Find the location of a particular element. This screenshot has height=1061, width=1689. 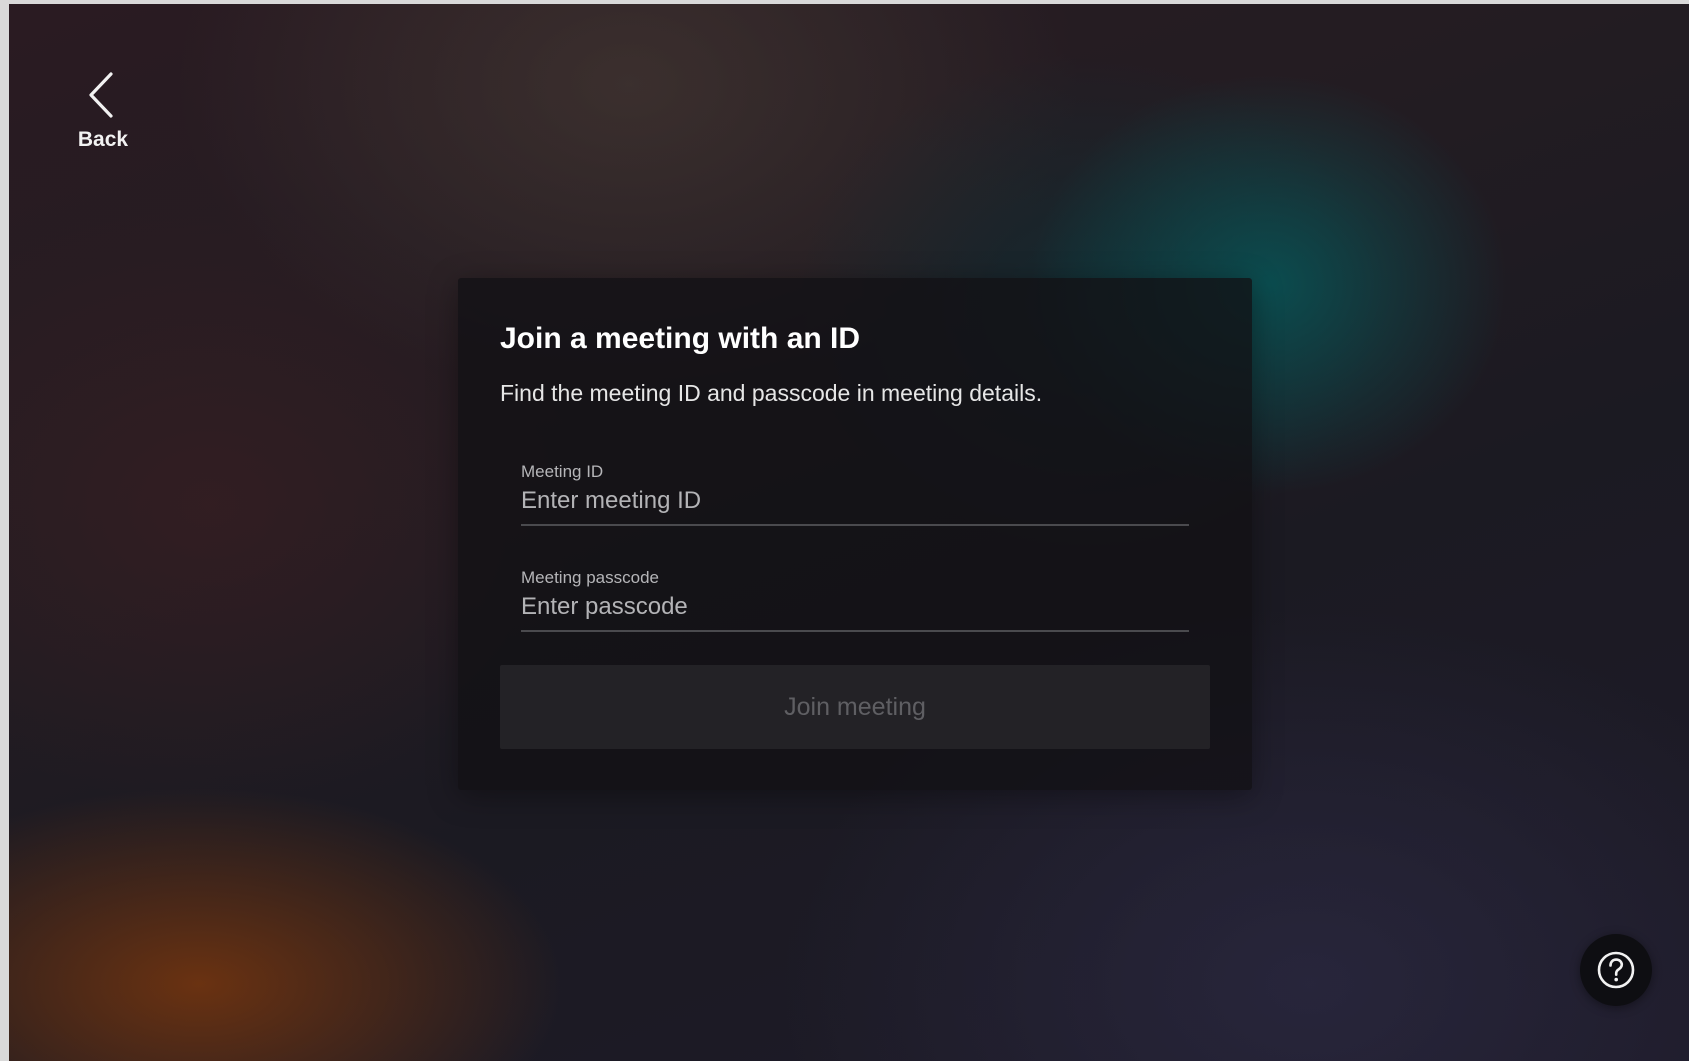

help-button is located at coordinates (1616, 970).